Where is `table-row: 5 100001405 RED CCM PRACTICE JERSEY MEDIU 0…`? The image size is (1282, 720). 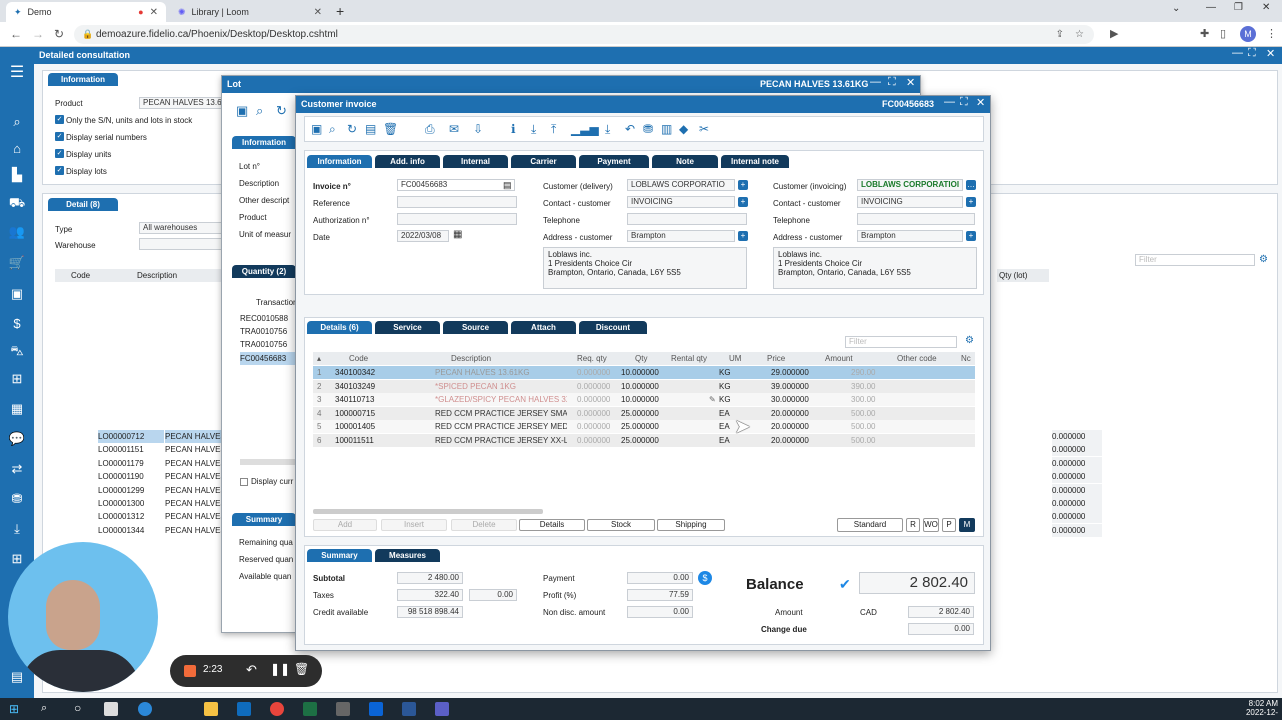
table-row: 5 100001405 RED CCM PRACTICE JERSEY MEDIU 0… is located at coordinates (644, 426).